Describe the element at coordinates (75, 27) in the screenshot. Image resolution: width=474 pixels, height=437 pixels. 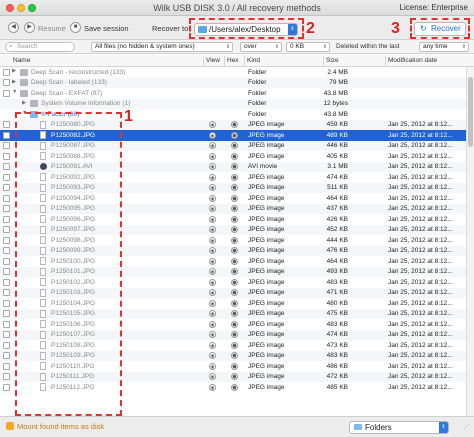
I see `save-session-icon-button: ■` at that location.